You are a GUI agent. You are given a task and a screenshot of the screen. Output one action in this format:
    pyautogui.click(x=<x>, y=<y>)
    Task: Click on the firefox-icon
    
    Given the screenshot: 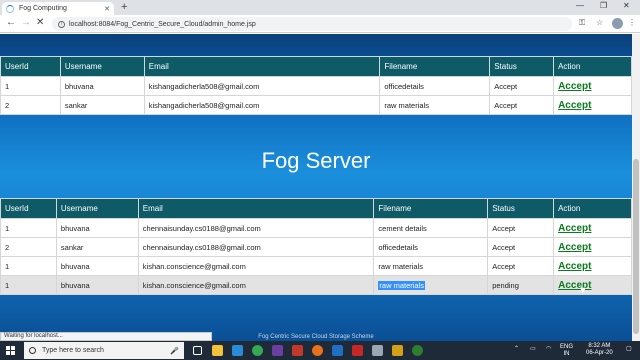 What is the action you would take?
    pyautogui.click(x=317, y=350)
    